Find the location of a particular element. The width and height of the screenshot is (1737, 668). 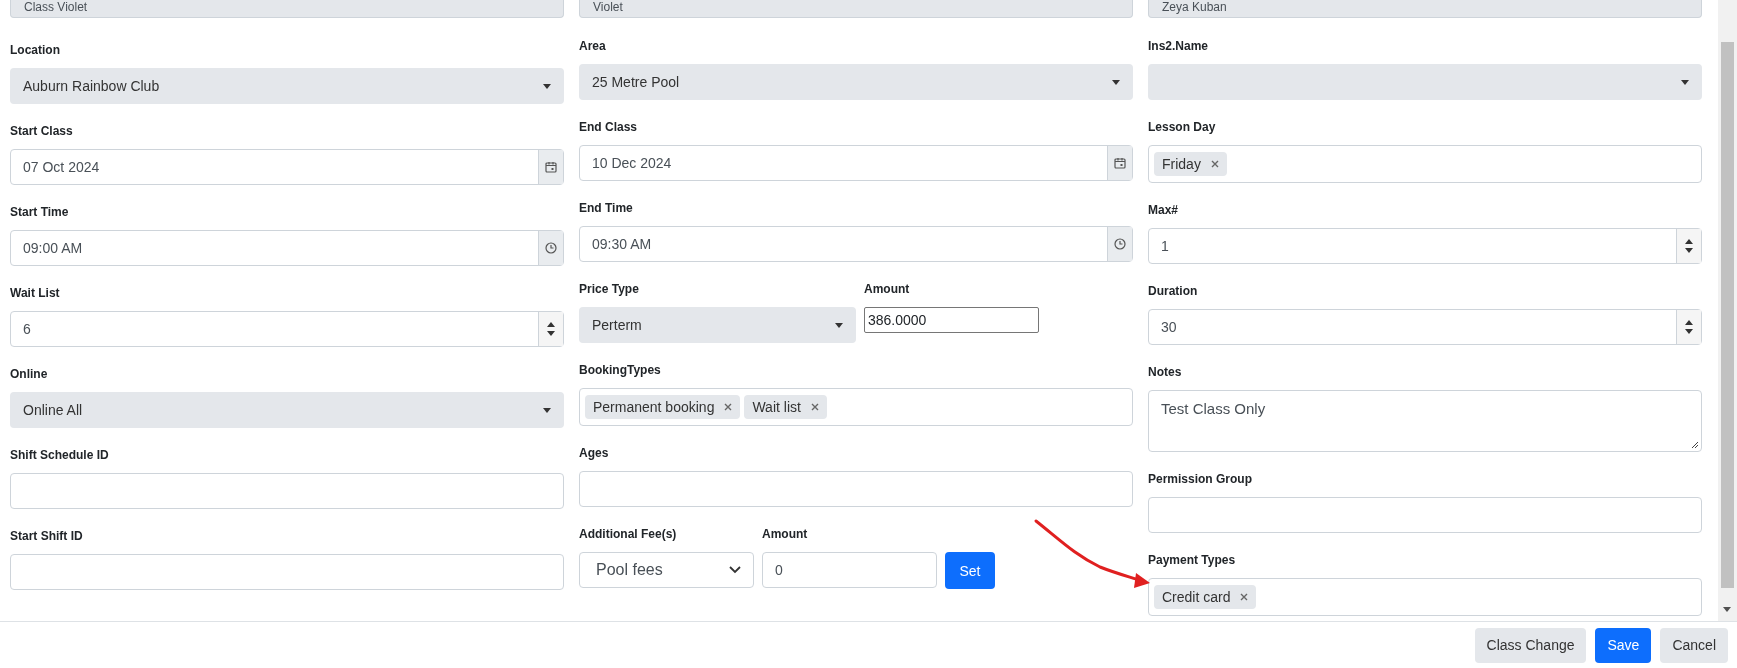

tag-chip: Credit card is located at coordinates (1205, 597).